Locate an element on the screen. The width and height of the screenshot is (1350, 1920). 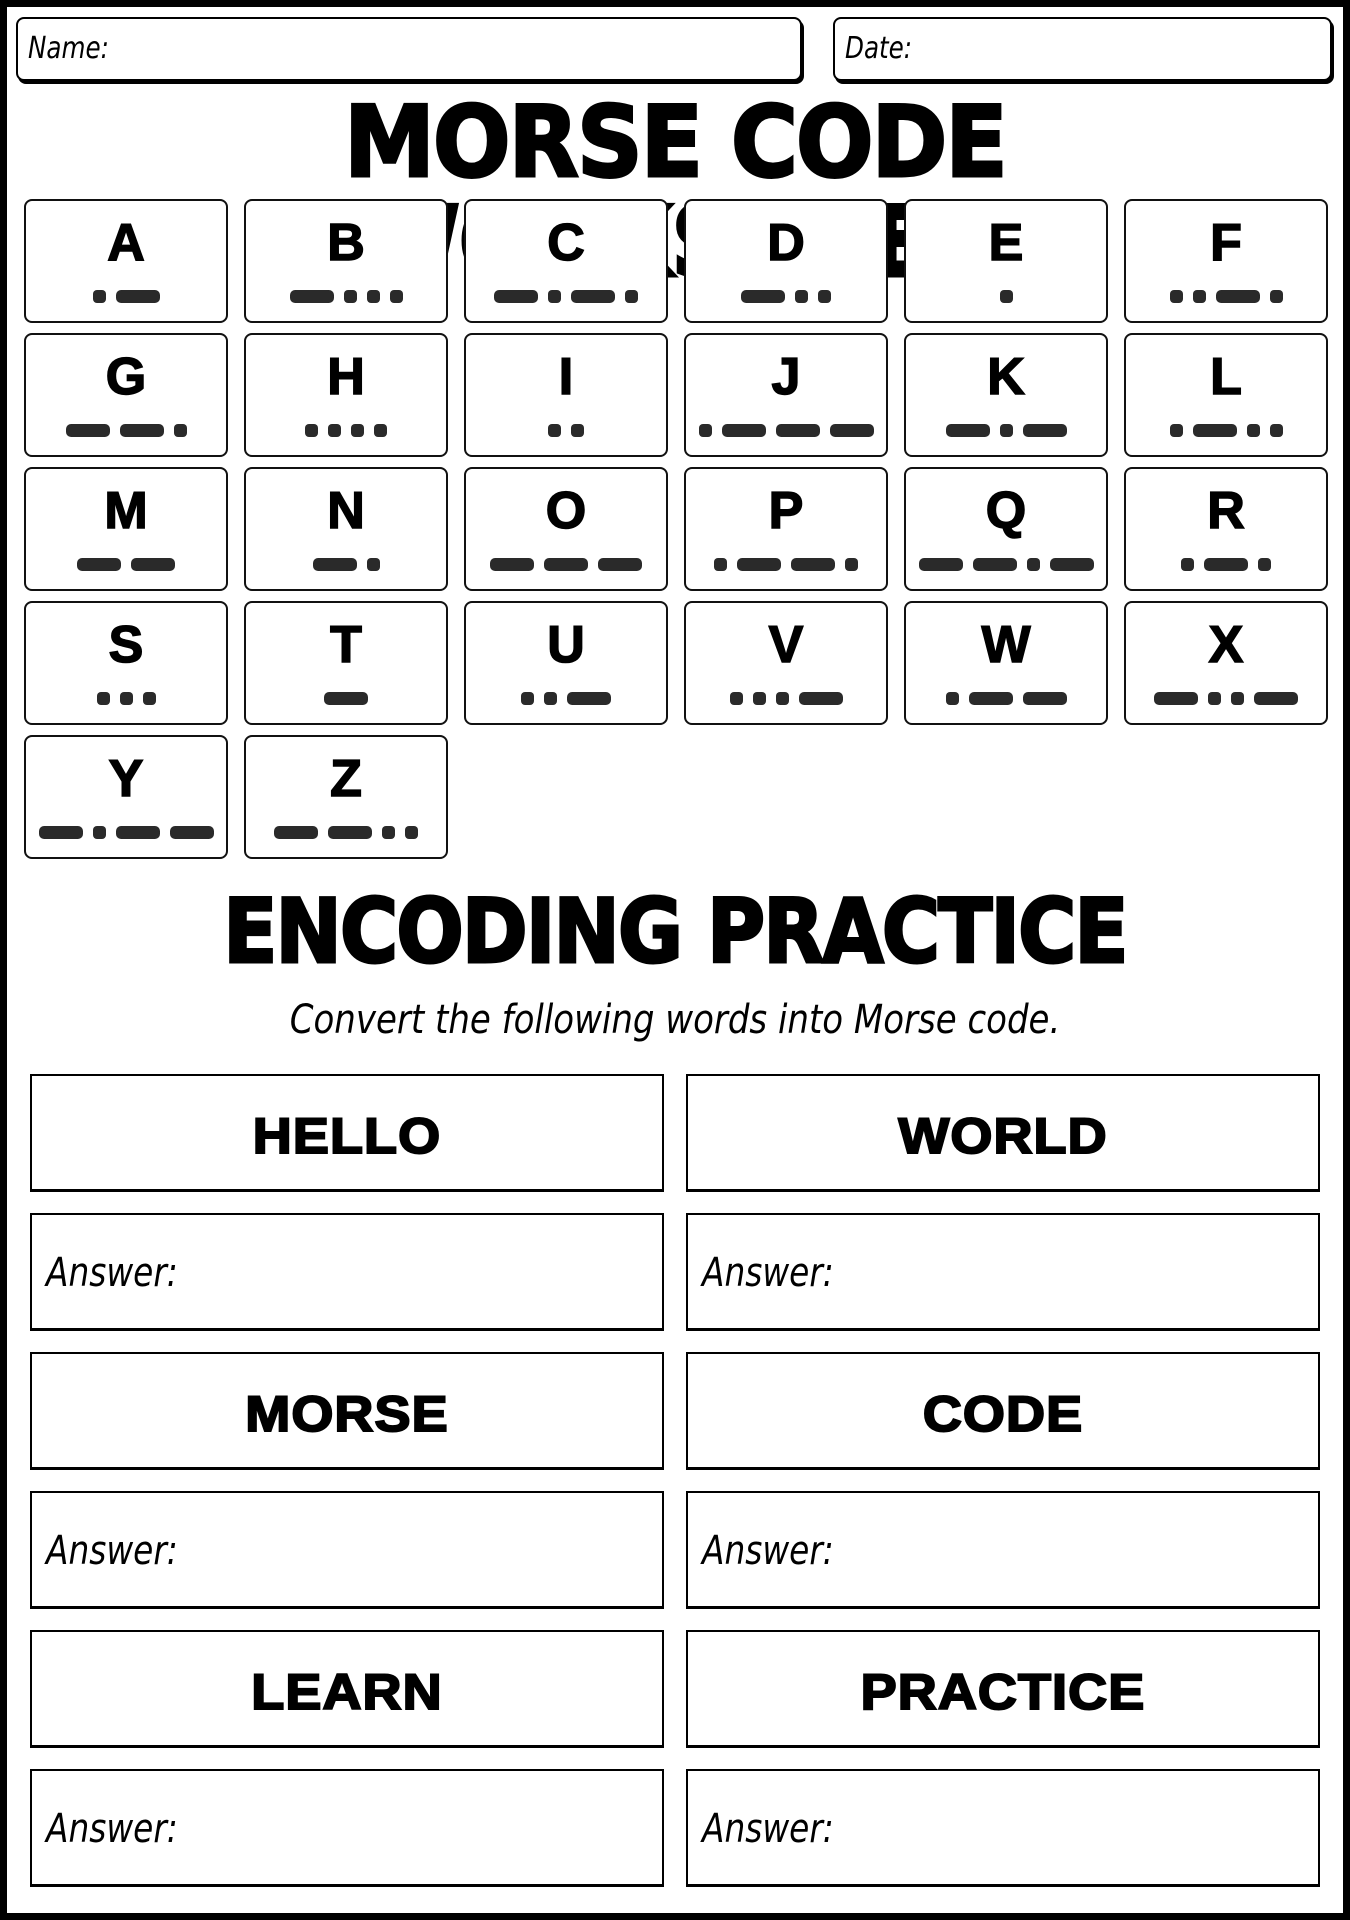
letter-card-j: J is located at coordinates (786, 395).